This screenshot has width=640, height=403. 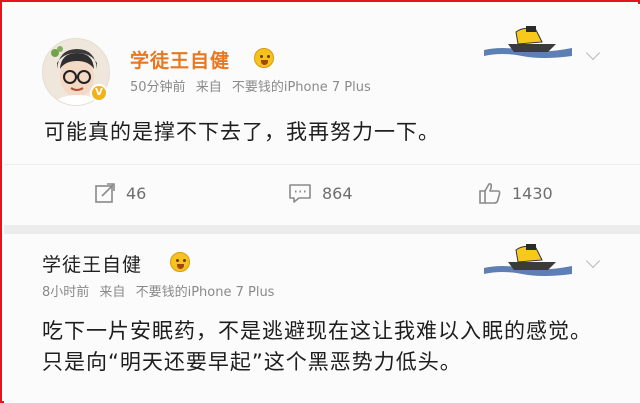 What do you see at coordinates (532, 193) in the screenshot?
I see `like-count: 1430` at bounding box center [532, 193].